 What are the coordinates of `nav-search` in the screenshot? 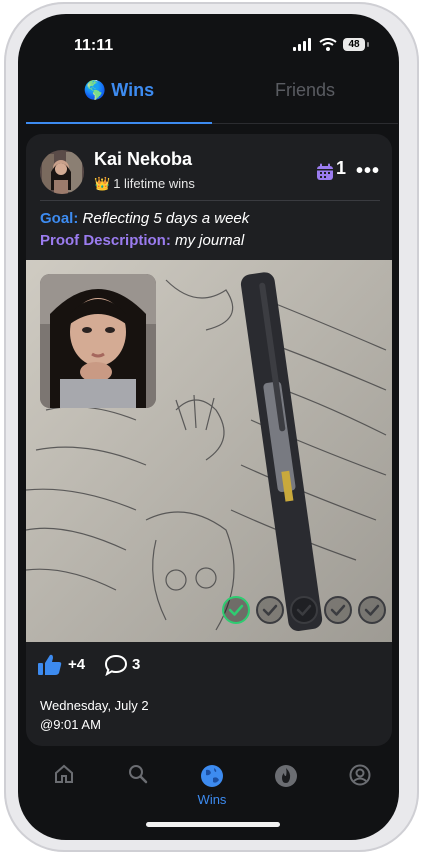 It's located at (138, 786).